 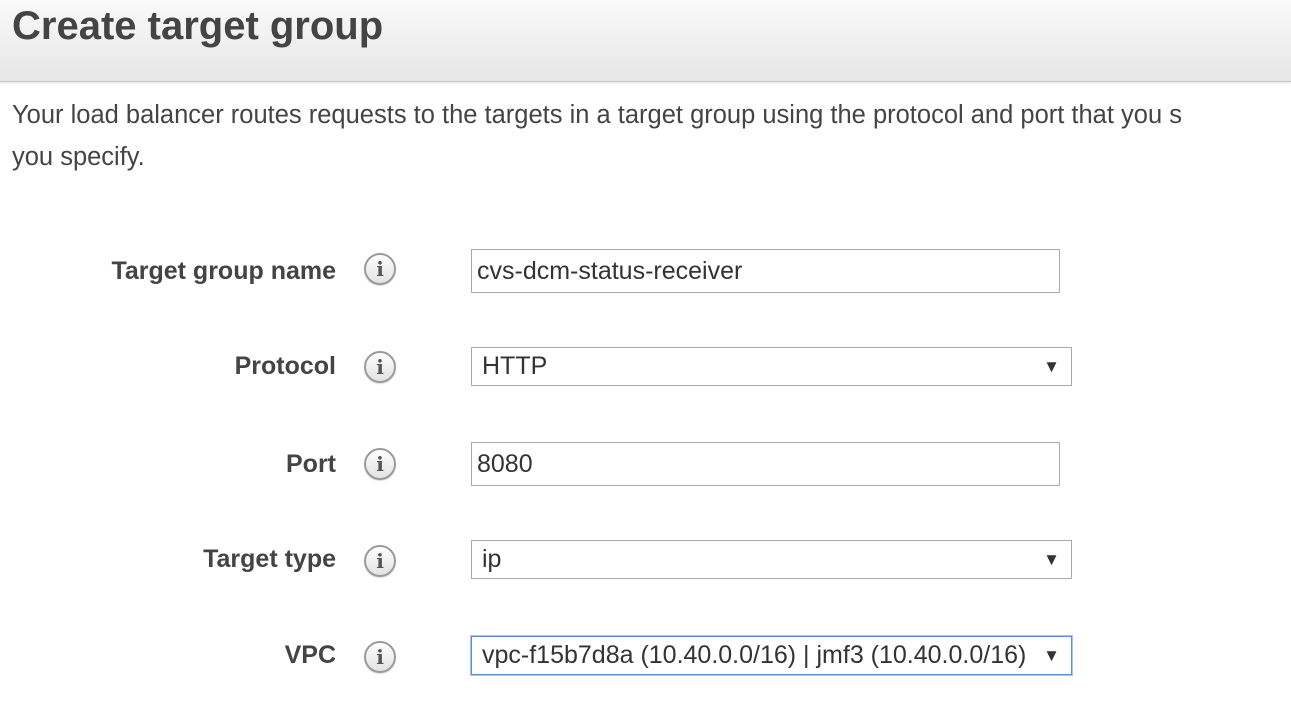 I want to click on form-row-target-type: Target type i ip ▼, so click(x=645, y=564).